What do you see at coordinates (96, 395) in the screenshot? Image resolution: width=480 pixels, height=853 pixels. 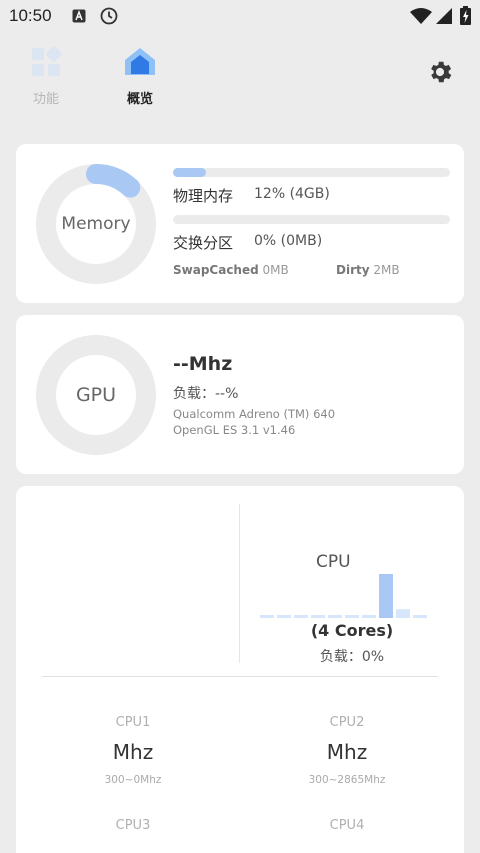 I see `gpu-ring-label: GPU` at bounding box center [96, 395].